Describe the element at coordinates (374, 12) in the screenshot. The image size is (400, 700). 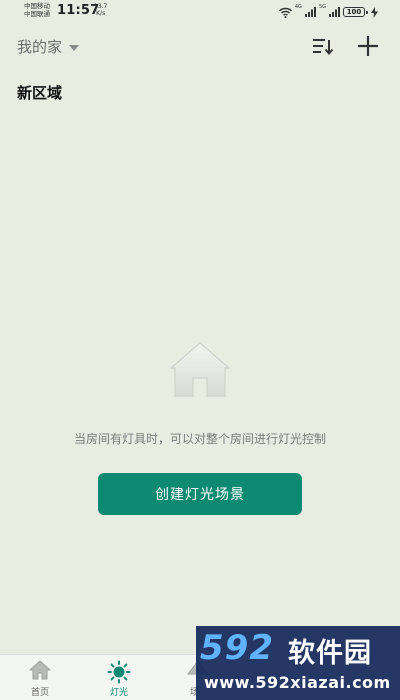
I see `charging-icon` at that location.